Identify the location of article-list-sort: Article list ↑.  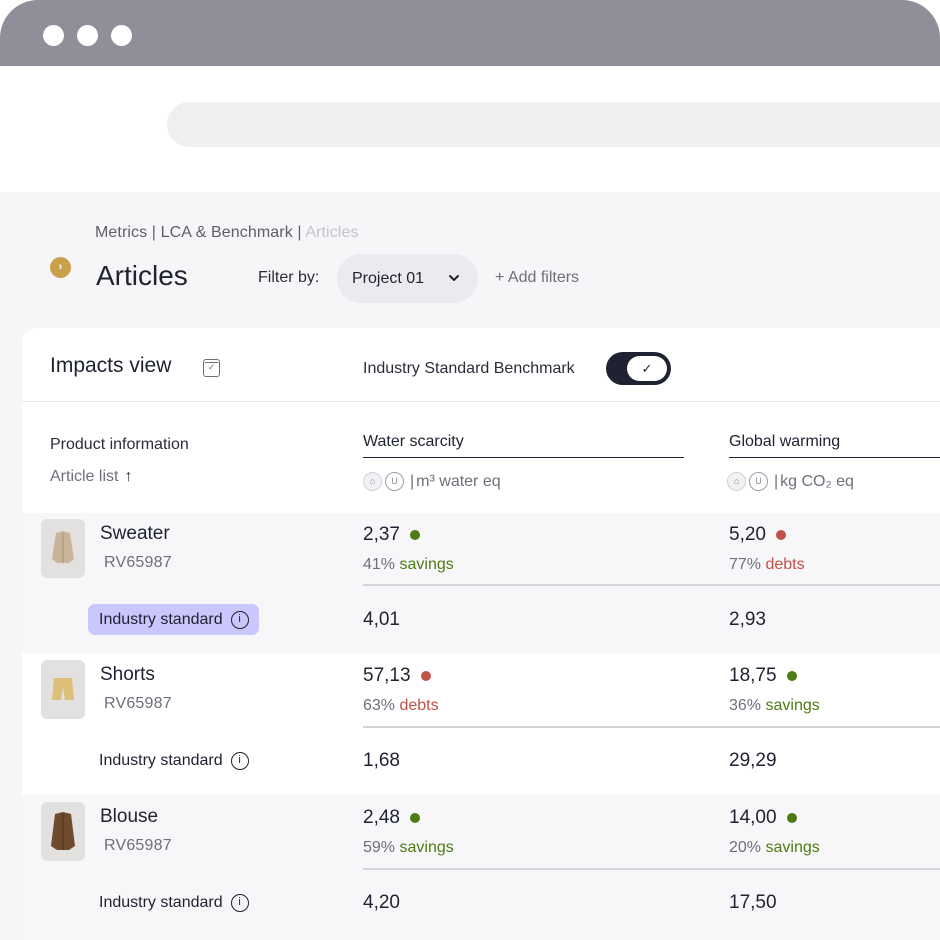
(91, 477).